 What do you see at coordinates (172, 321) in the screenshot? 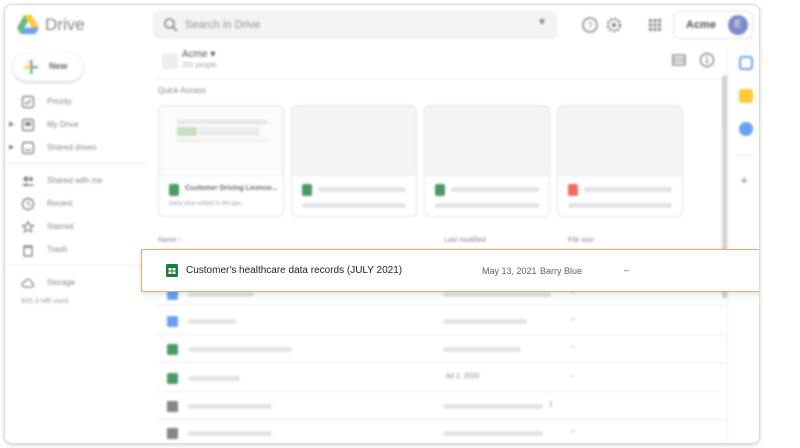
I see `docs-icon` at bounding box center [172, 321].